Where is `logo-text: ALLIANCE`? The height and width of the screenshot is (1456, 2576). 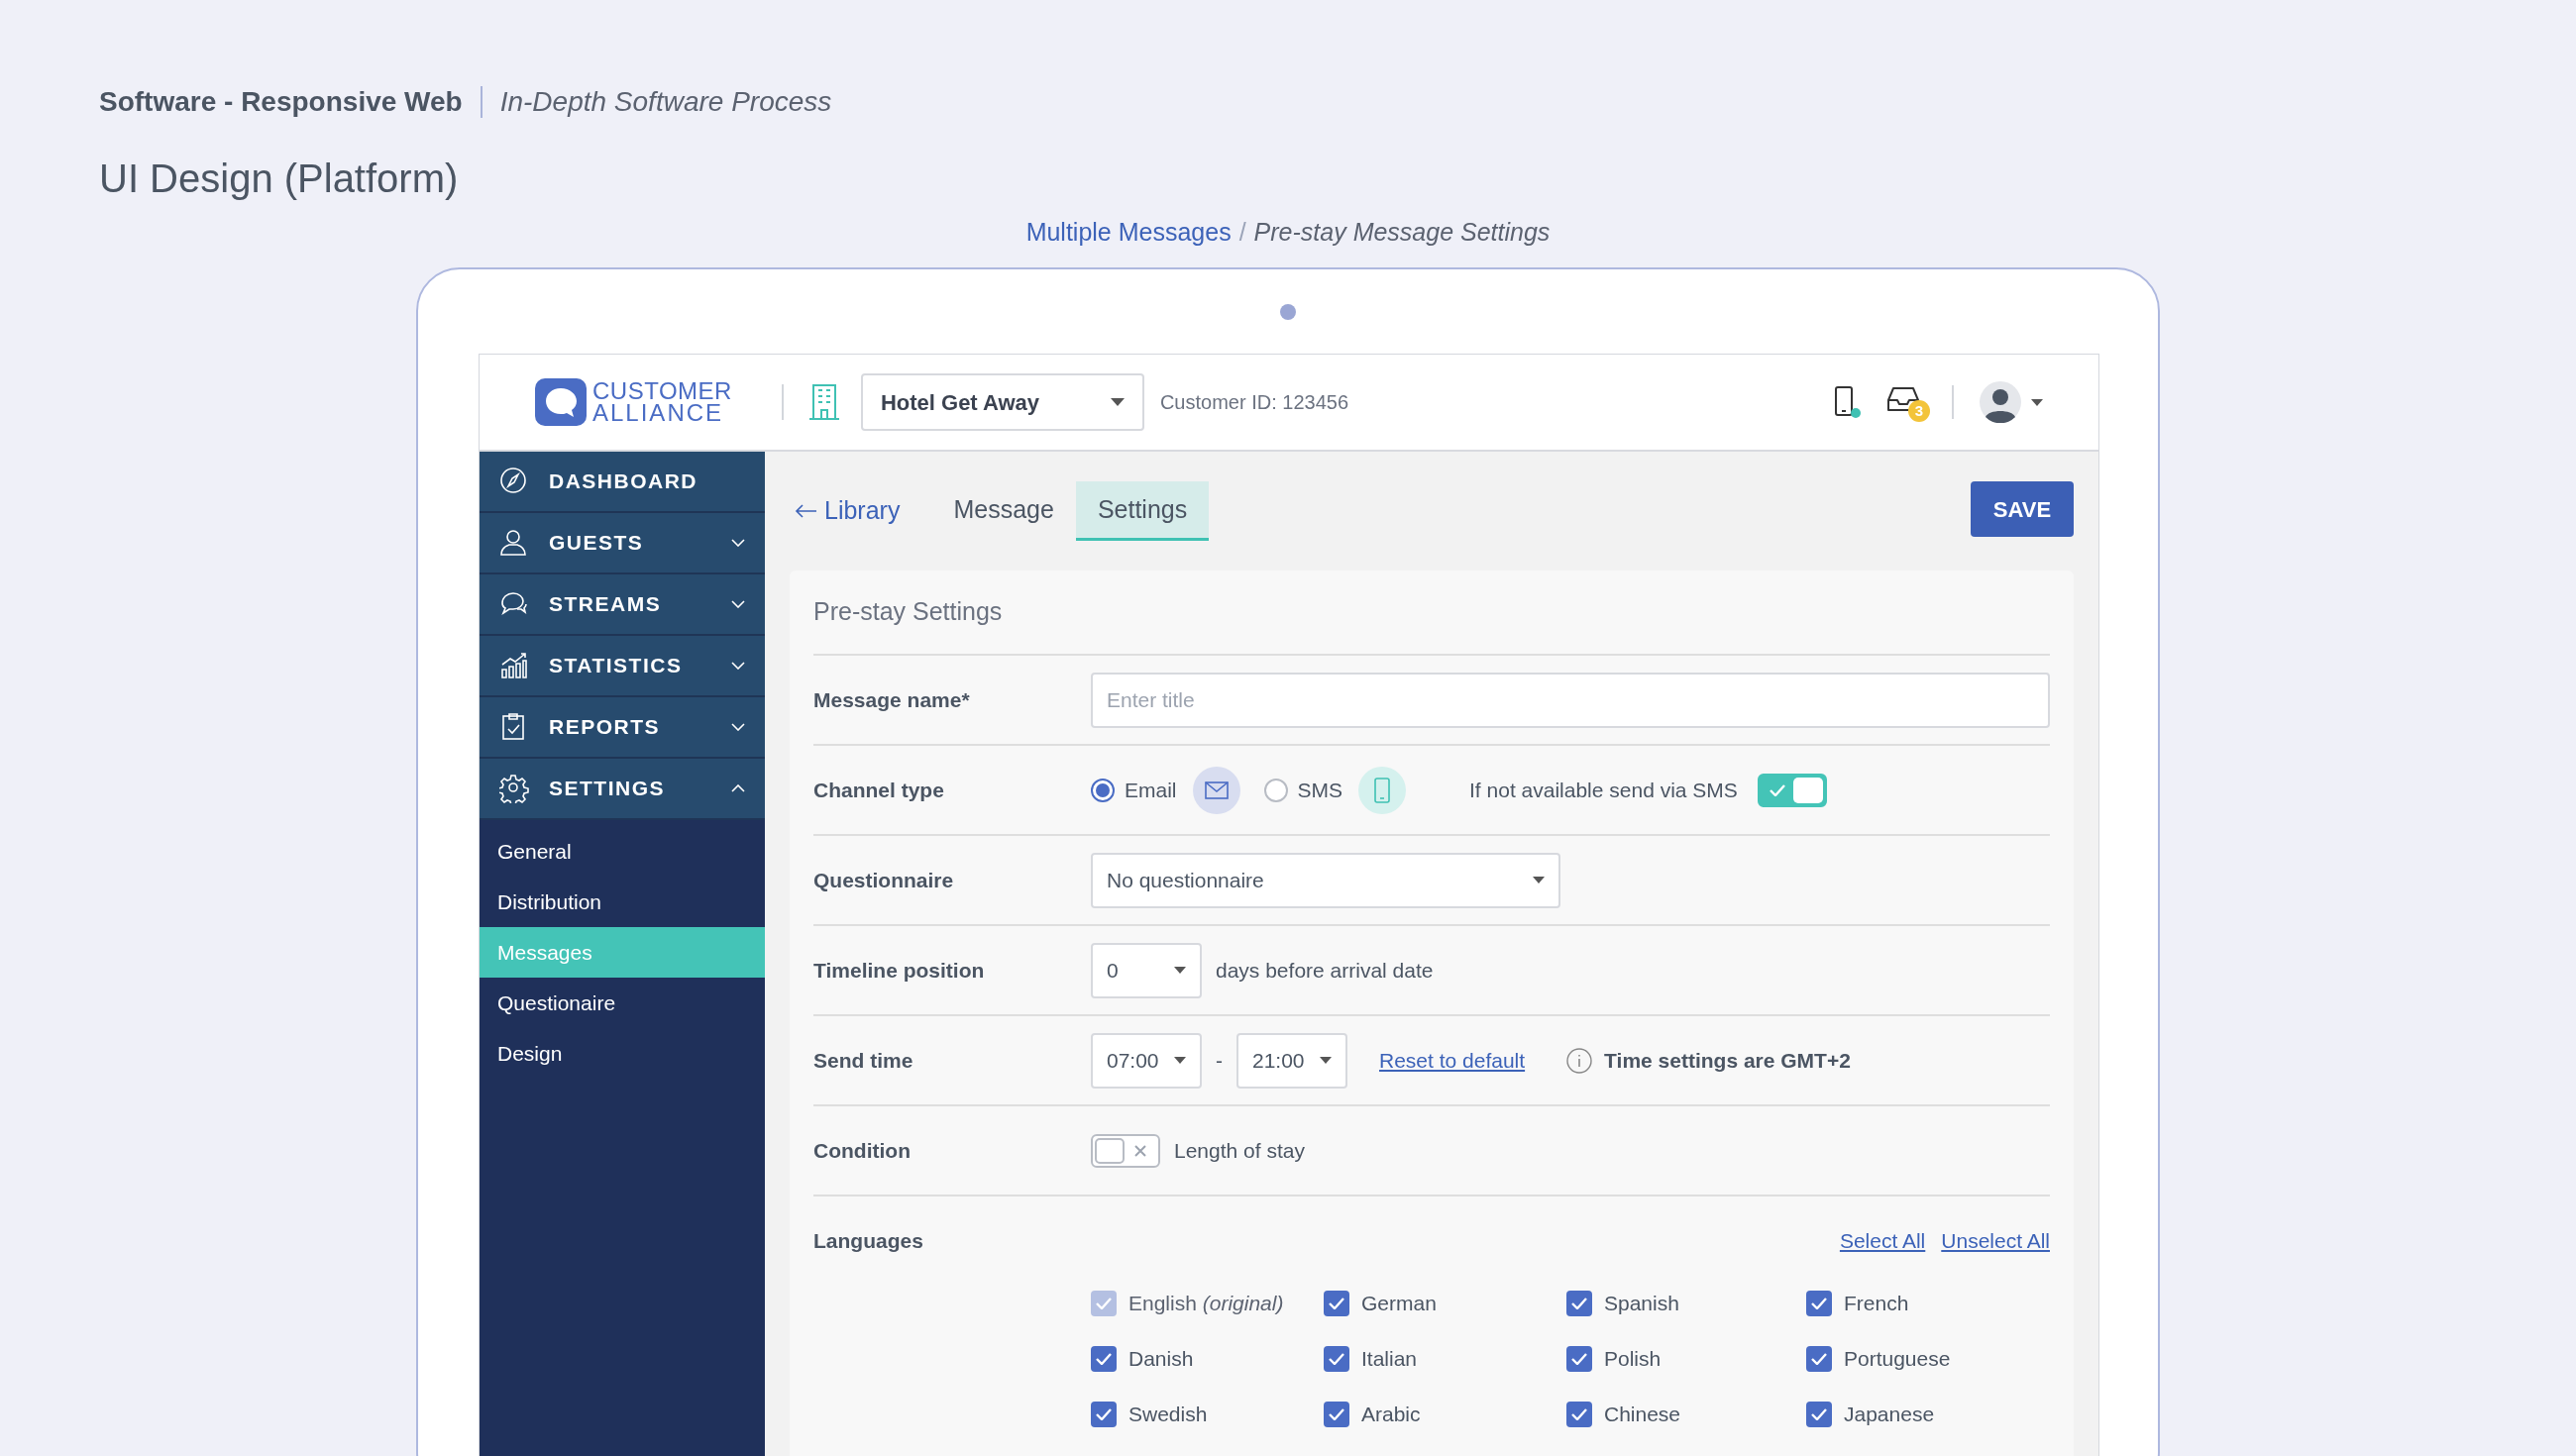
logo-text: ALLIANCE is located at coordinates (658, 413).